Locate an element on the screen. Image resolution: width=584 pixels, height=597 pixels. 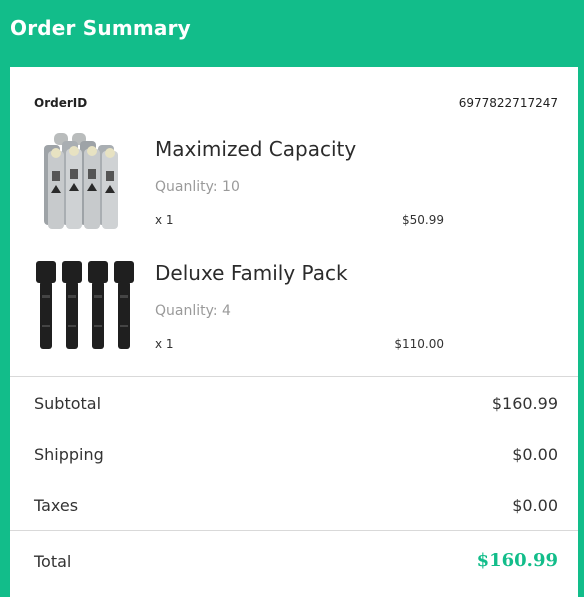
shipping-row: Shipping $0.00 is located at coordinates (296, 457).